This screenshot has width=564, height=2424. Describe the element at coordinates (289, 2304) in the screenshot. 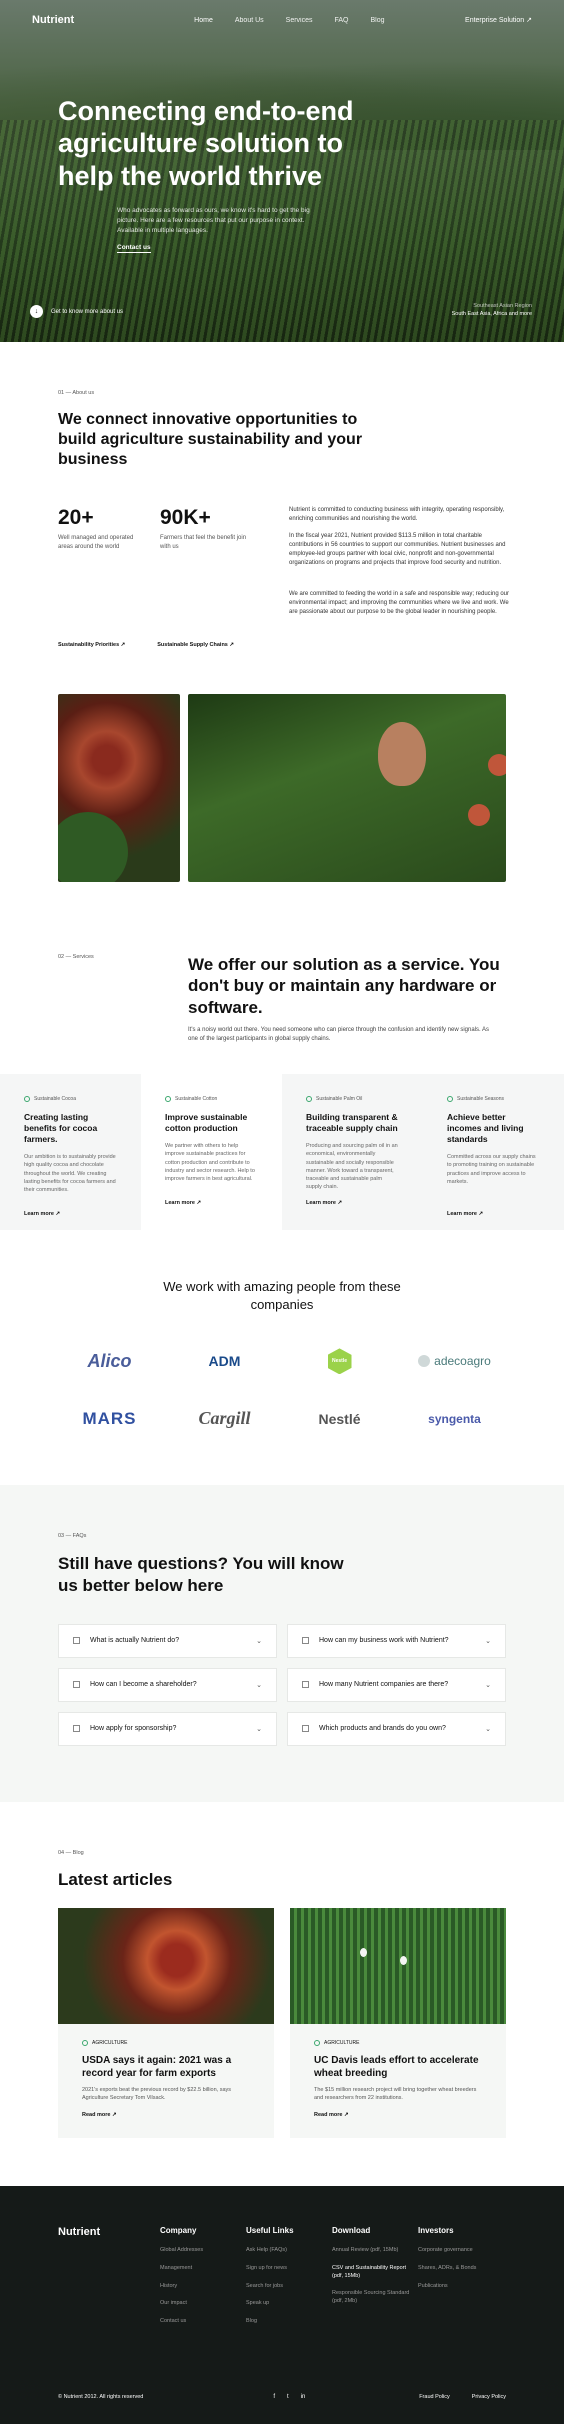

I see `footer-link: Speak up` at that location.